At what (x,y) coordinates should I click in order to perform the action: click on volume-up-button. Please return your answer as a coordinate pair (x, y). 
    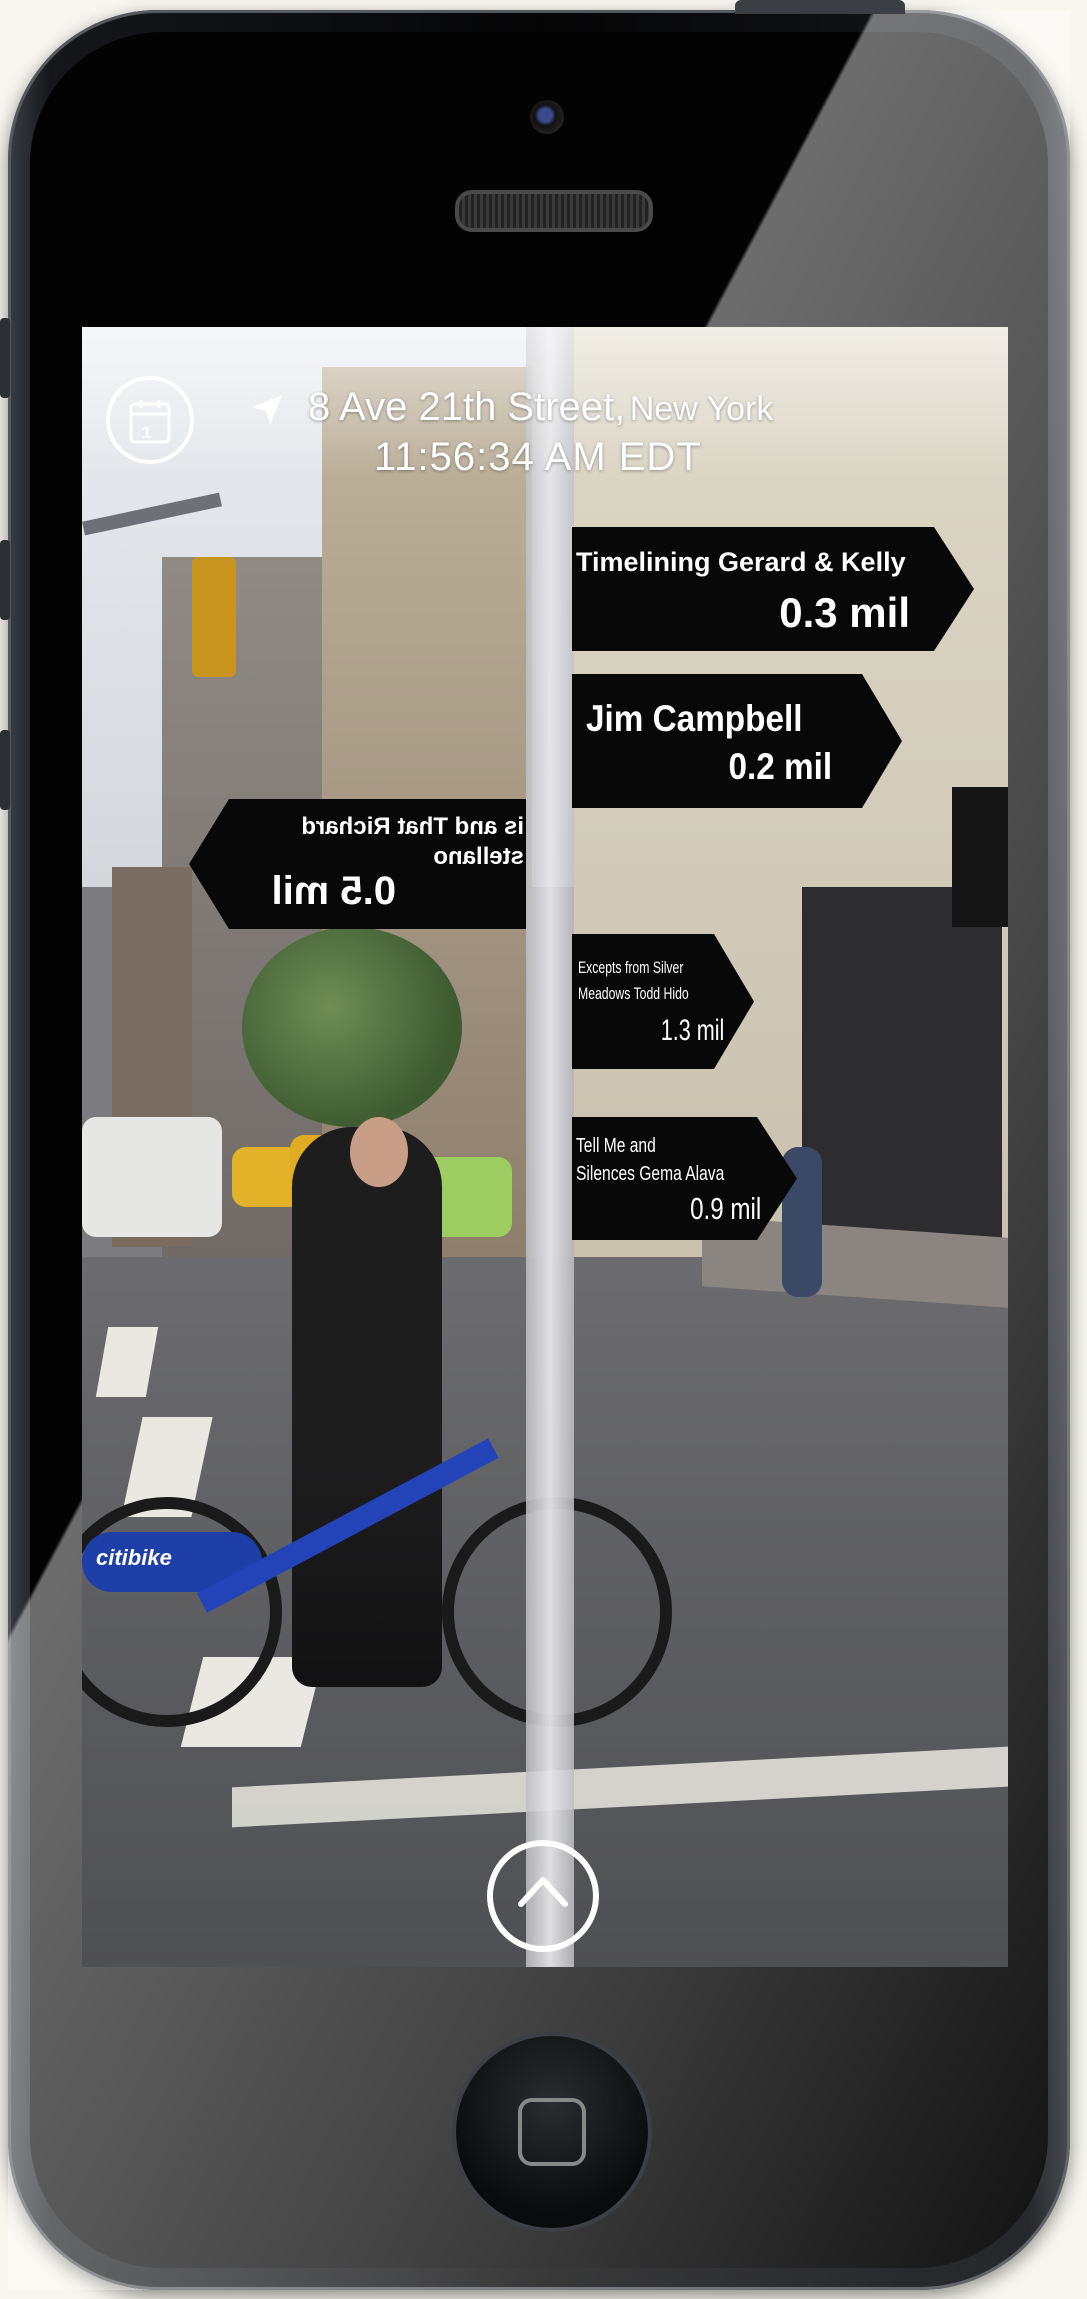
    Looking at the image, I should click on (5, 580).